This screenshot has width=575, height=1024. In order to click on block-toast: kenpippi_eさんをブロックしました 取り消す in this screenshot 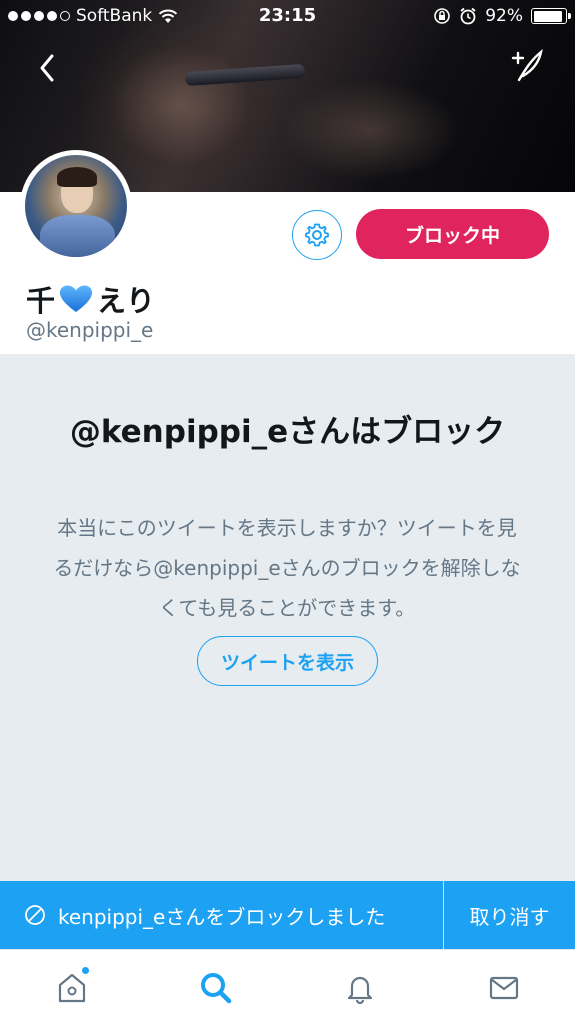, I will do `click(287, 915)`.